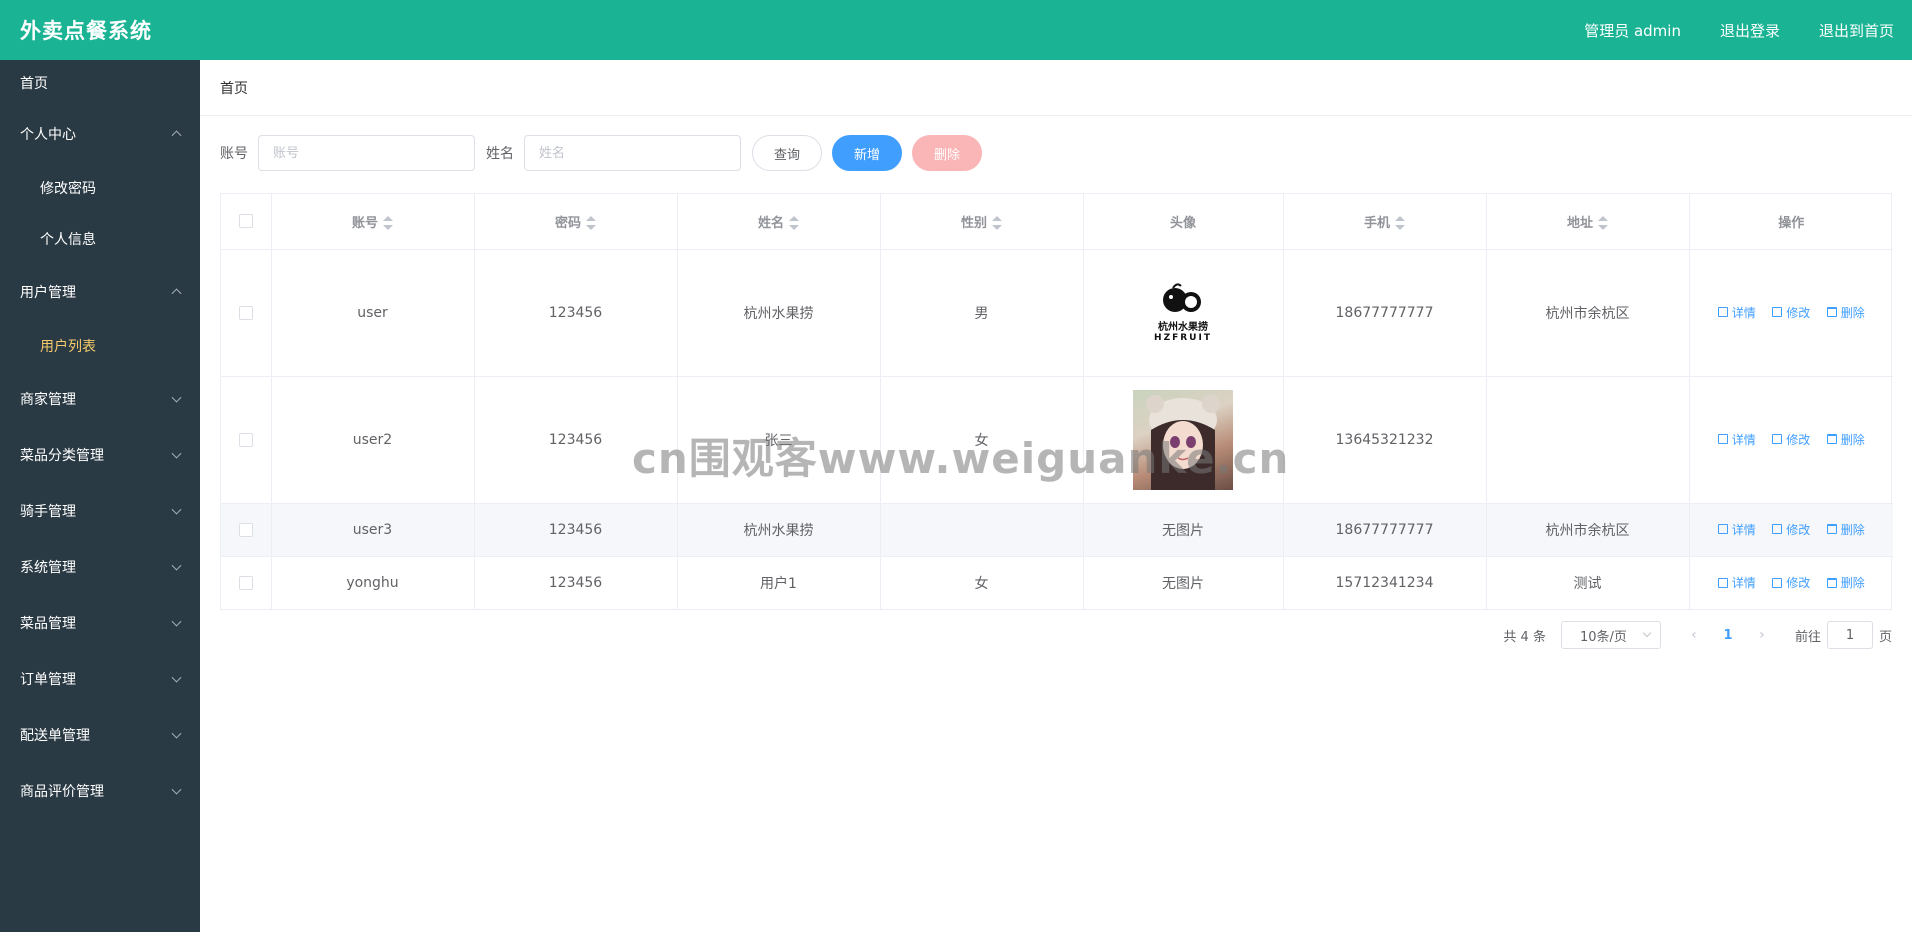 Image resolution: width=1912 pixels, height=932 pixels. Describe the element at coordinates (632, 153) in the screenshot. I see `name-input` at that location.